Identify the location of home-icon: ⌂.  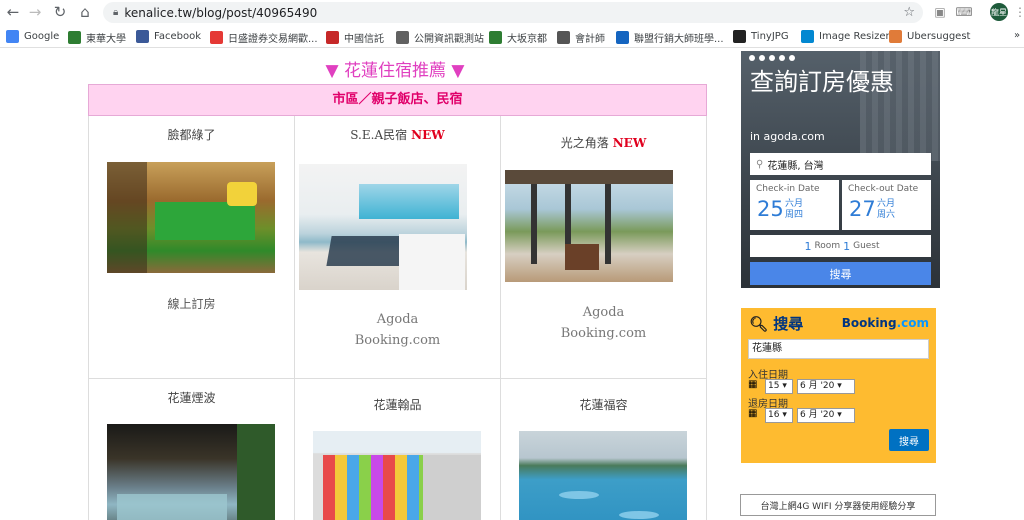
(85, 12).